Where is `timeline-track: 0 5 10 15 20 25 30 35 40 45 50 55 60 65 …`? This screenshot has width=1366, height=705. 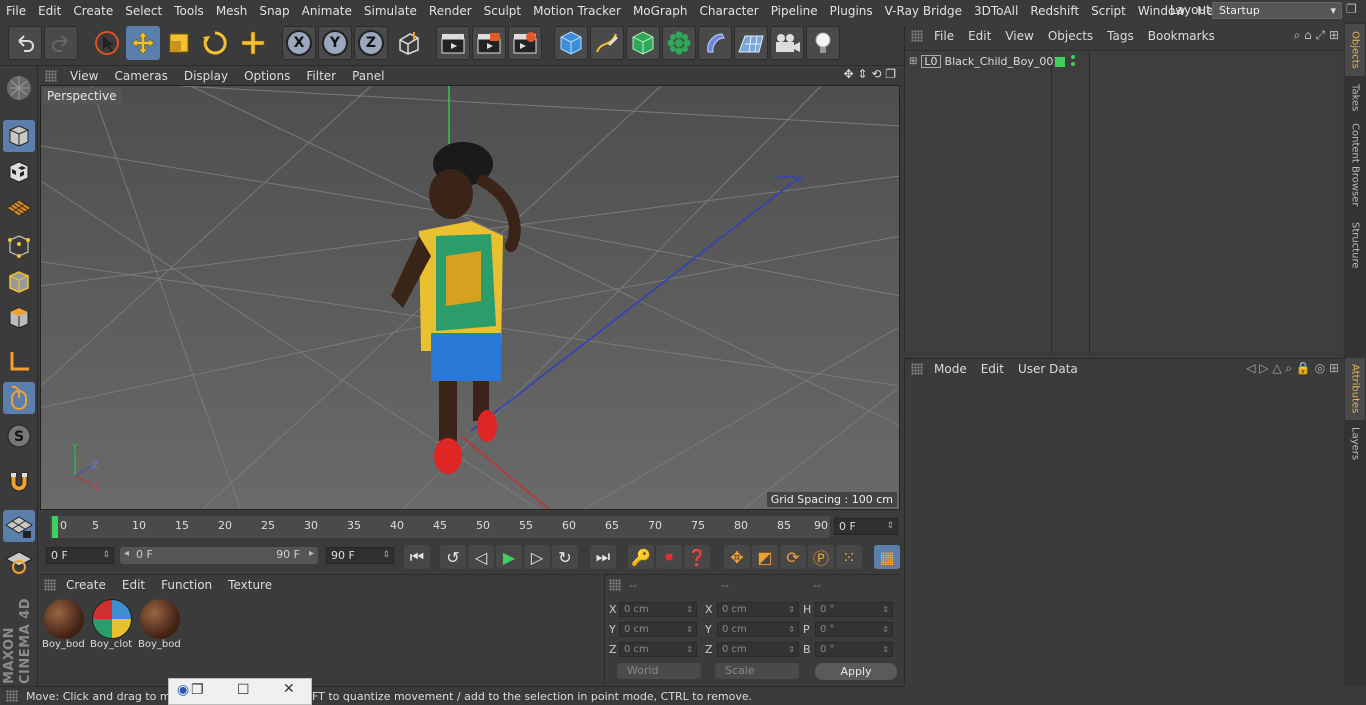 timeline-track: 0 5 10 15 20 25 30 35 40 45 50 55 60 65 … is located at coordinates (440, 527).